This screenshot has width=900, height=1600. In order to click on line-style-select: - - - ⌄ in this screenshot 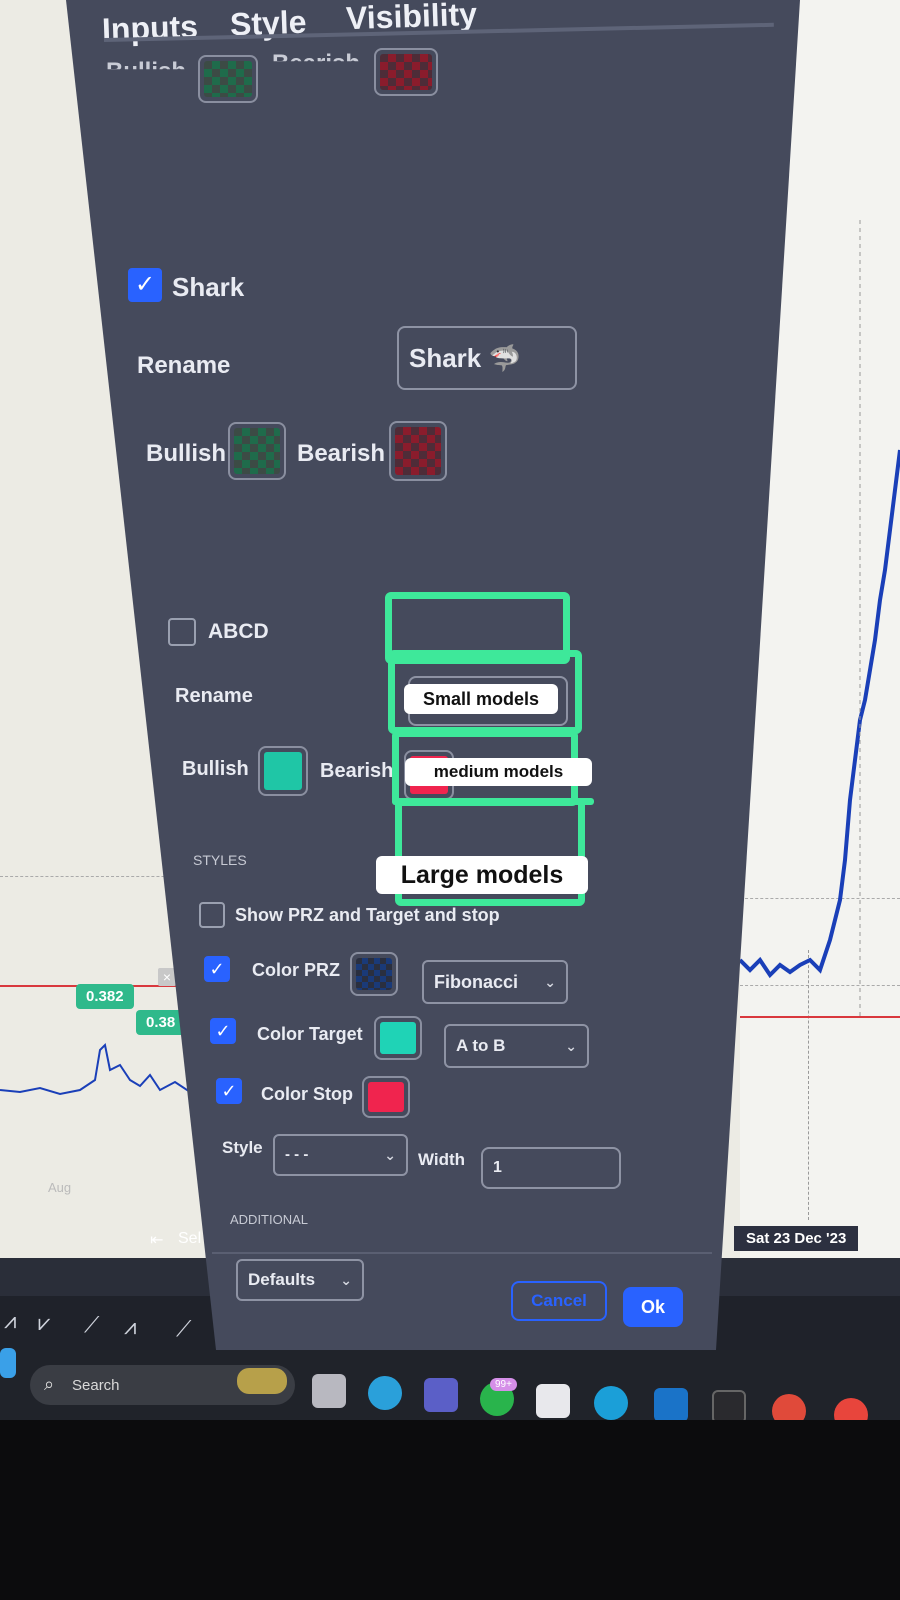, I will do `click(340, 1155)`.